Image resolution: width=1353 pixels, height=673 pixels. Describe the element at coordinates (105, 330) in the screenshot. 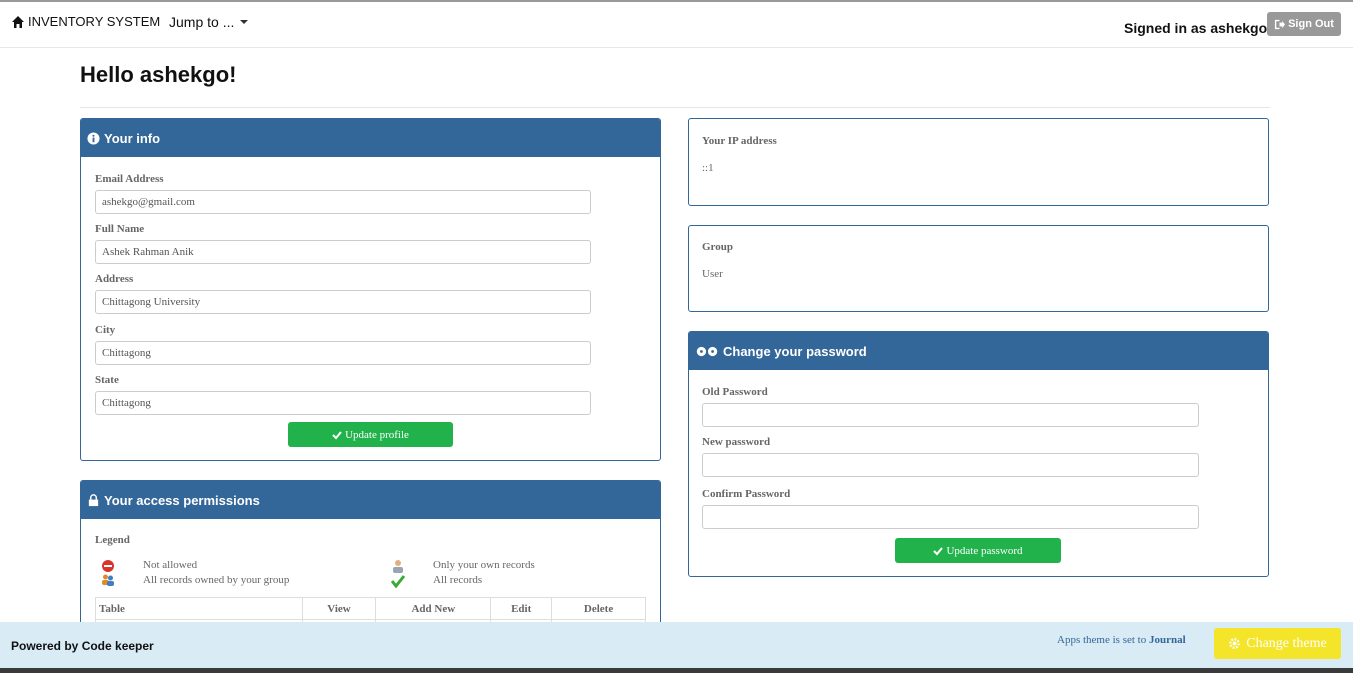

I see `city-label: City` at that location.